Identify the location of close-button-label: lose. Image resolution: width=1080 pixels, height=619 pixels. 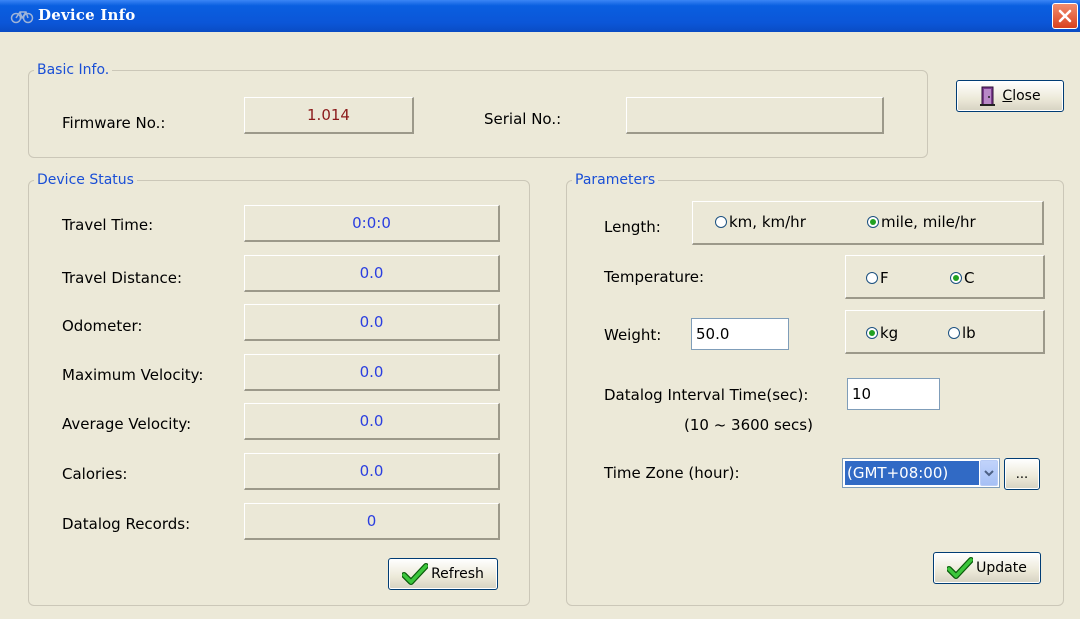
(1026, 96).